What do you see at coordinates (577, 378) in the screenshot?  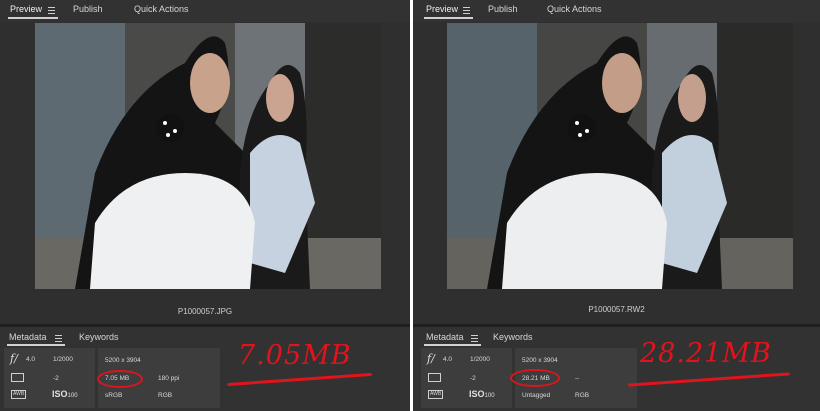 I see `resolution: --` at bounding box center [577, 378].